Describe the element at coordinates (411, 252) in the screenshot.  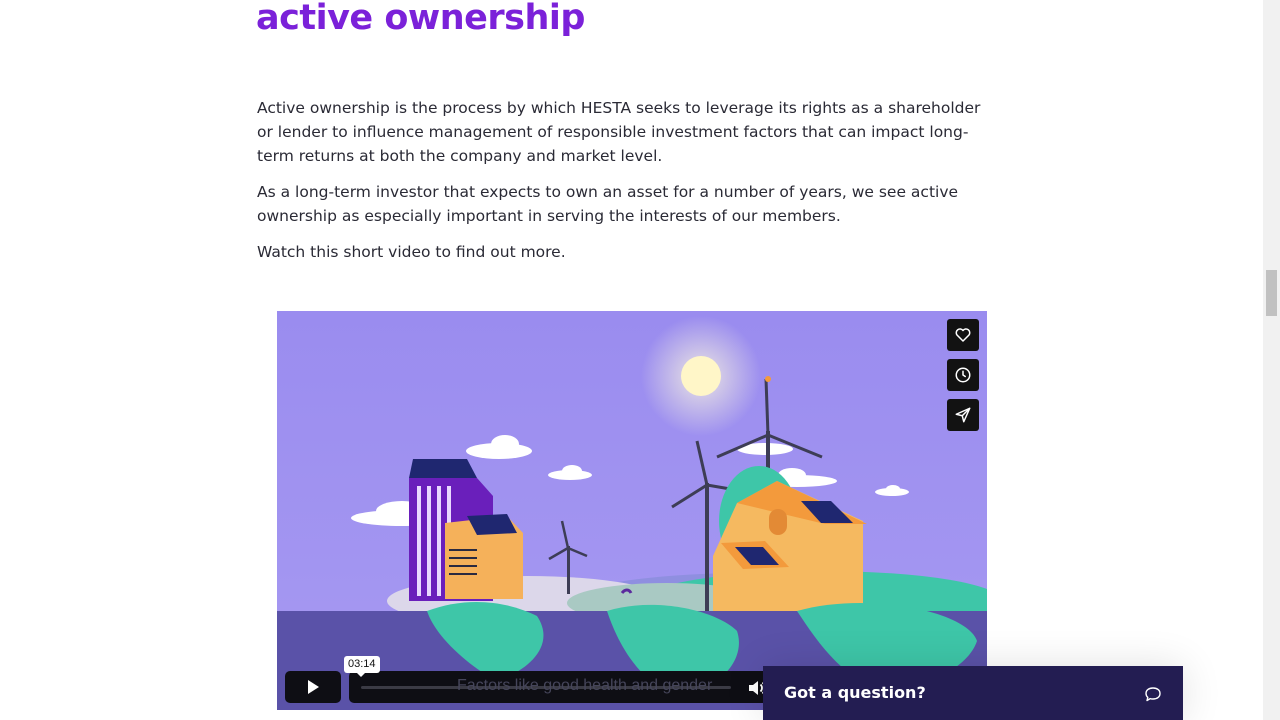
I see `paragraph-watch: Watch this short video to find out more.` at that location.